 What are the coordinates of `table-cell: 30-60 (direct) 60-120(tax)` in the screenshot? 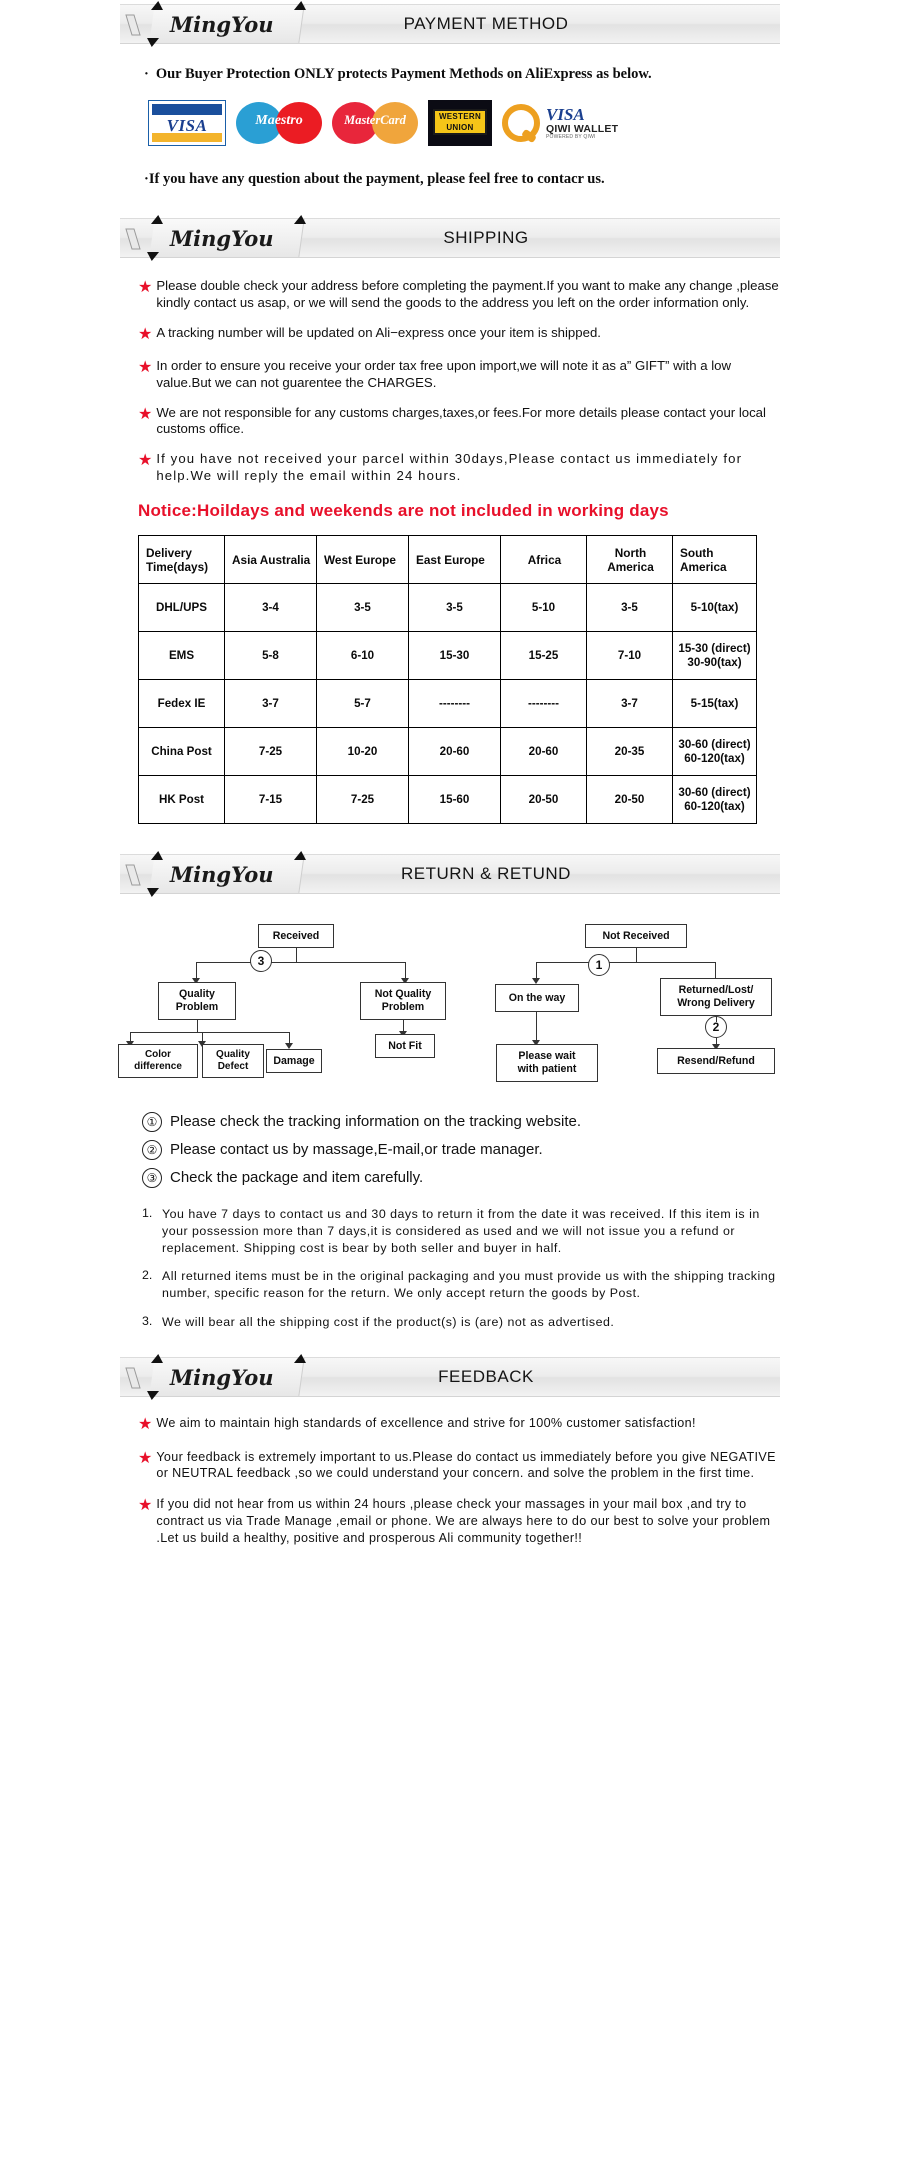 It's located at (714, 752).